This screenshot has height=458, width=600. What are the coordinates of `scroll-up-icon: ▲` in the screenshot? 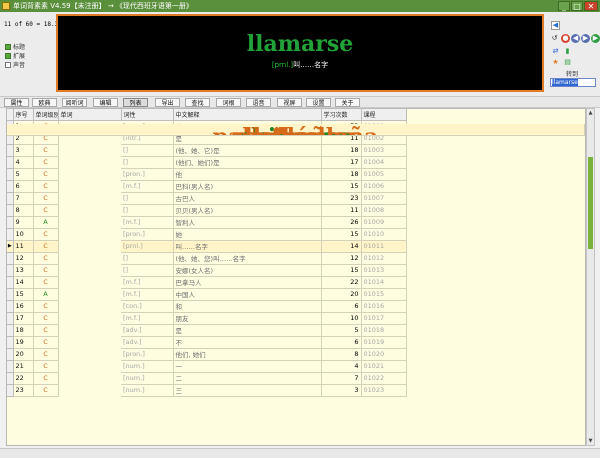 It's located at (590, 113).